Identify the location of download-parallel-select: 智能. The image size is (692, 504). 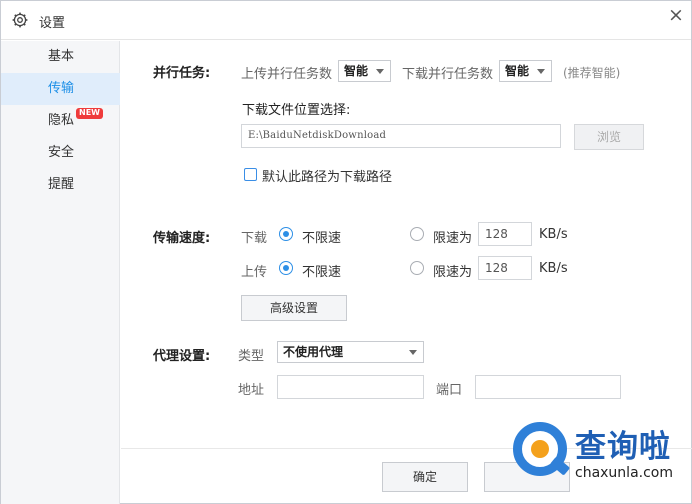
(525, 71).